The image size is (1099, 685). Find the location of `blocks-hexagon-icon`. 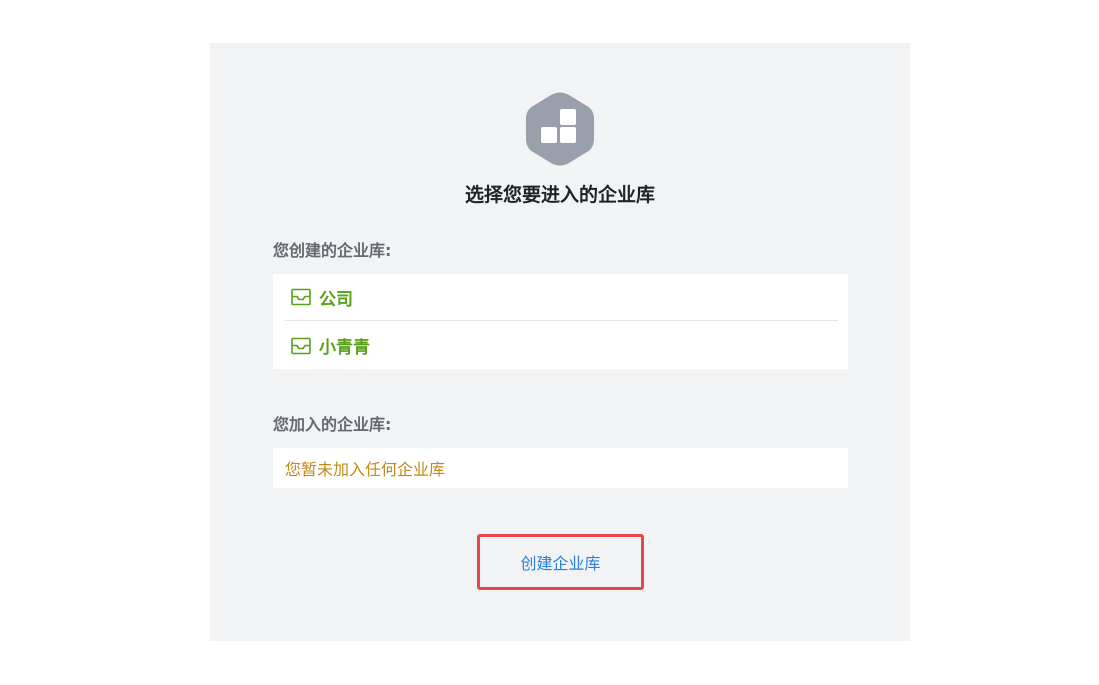

blocks-hexagon-icon is located at coordinates (560, 129).